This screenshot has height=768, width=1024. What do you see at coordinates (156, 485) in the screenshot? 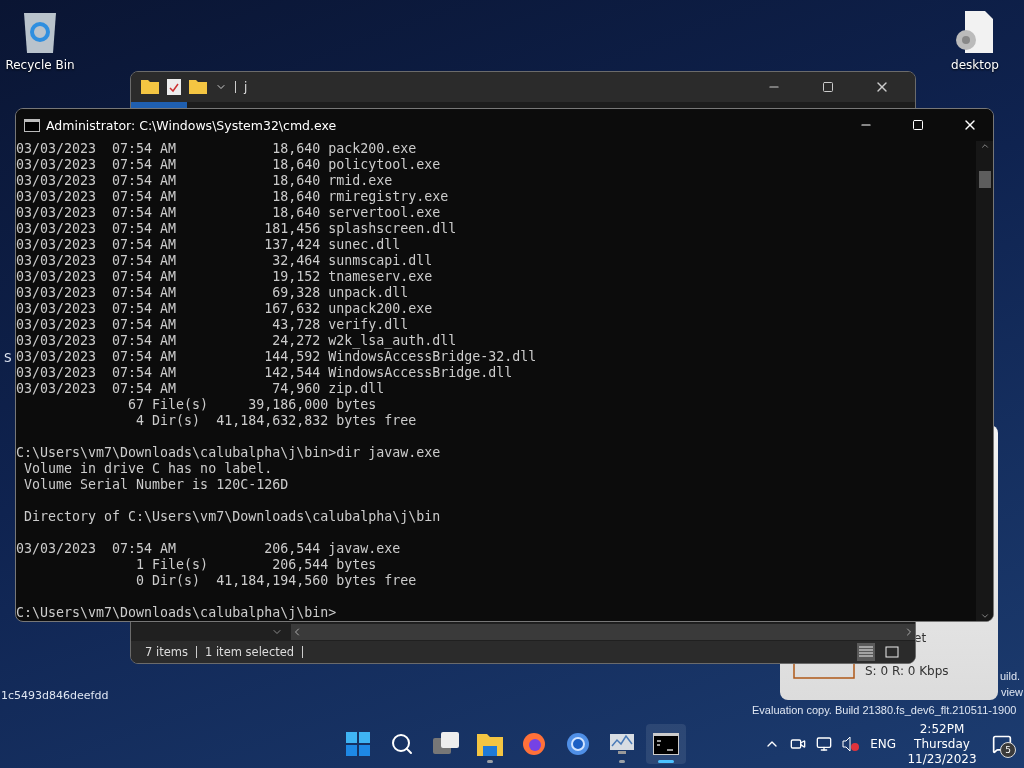
I see `console-line: Volume Serial Number is 120C-126D` at bounding box center [156, 485].